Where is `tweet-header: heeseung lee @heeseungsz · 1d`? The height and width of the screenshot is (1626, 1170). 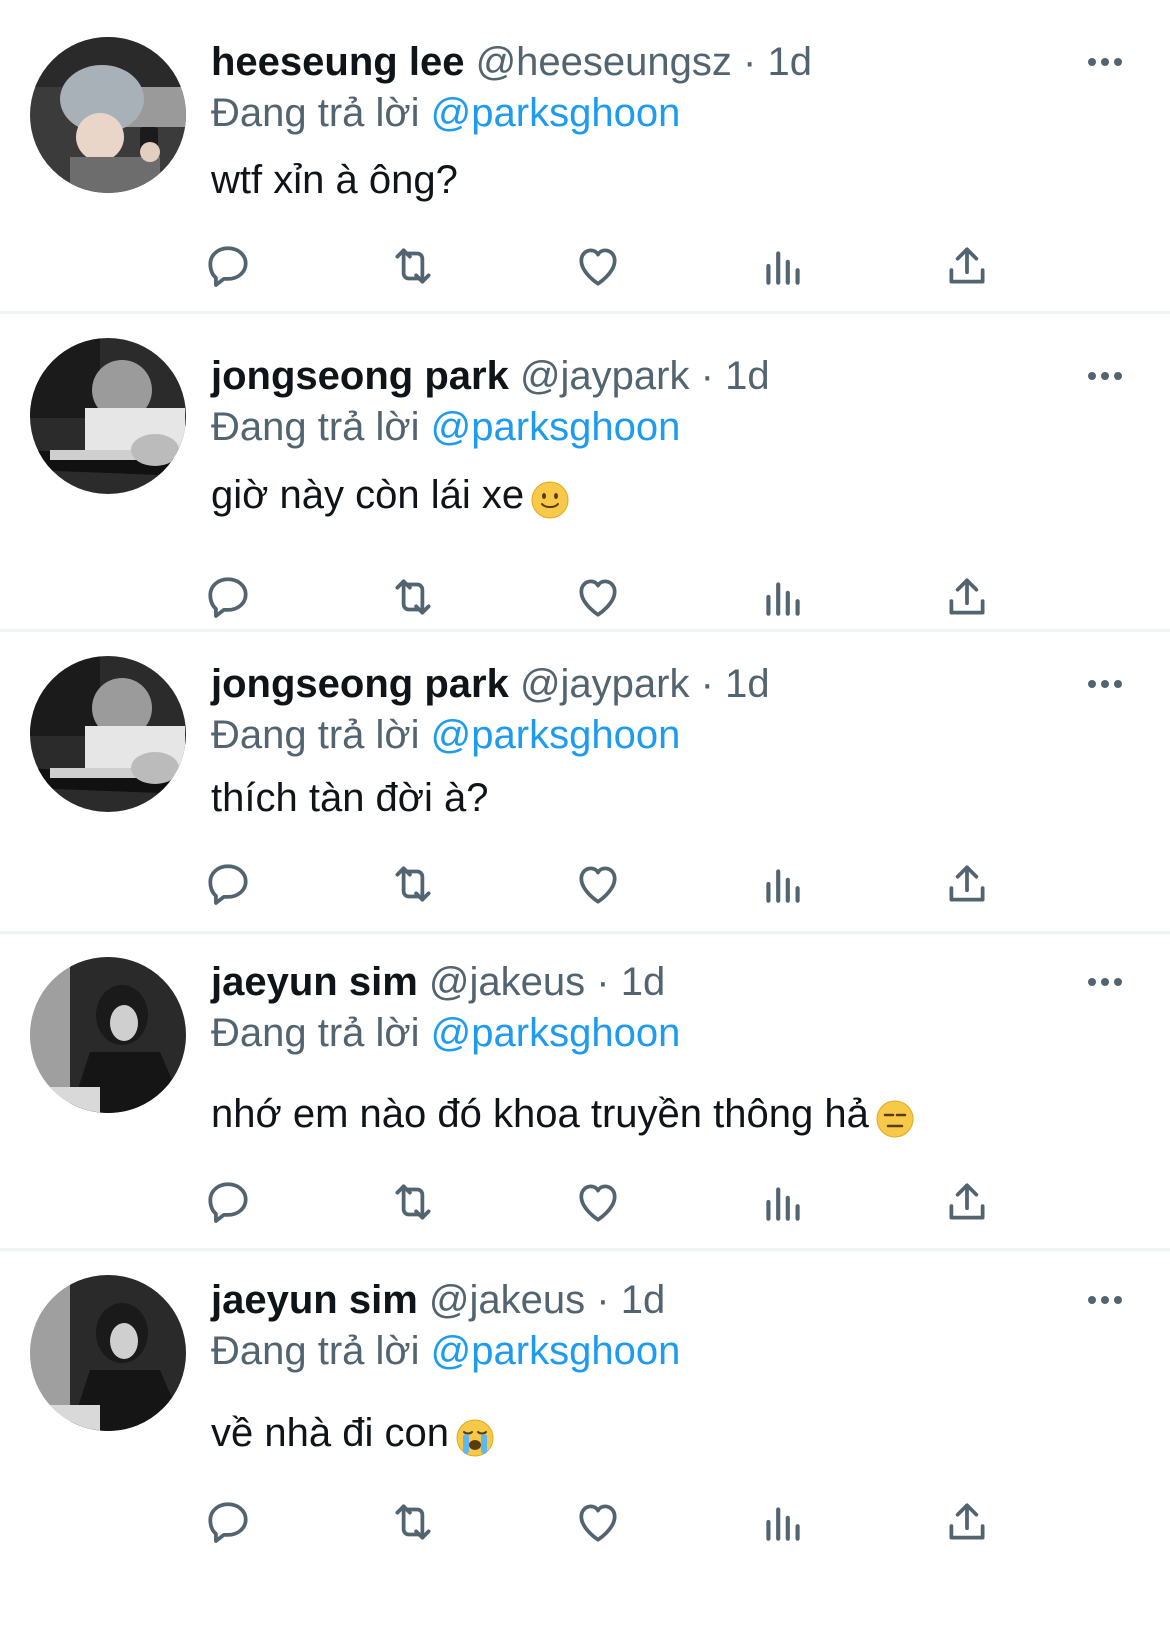
tweet-header: heeseung lee @heeseungsz · 1d is located at coordinates (511, 62).